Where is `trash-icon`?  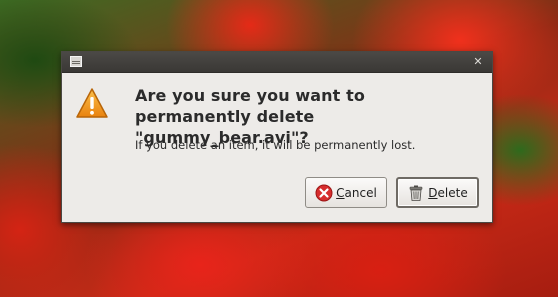 trash-icon is located at coordinates (416, 193).